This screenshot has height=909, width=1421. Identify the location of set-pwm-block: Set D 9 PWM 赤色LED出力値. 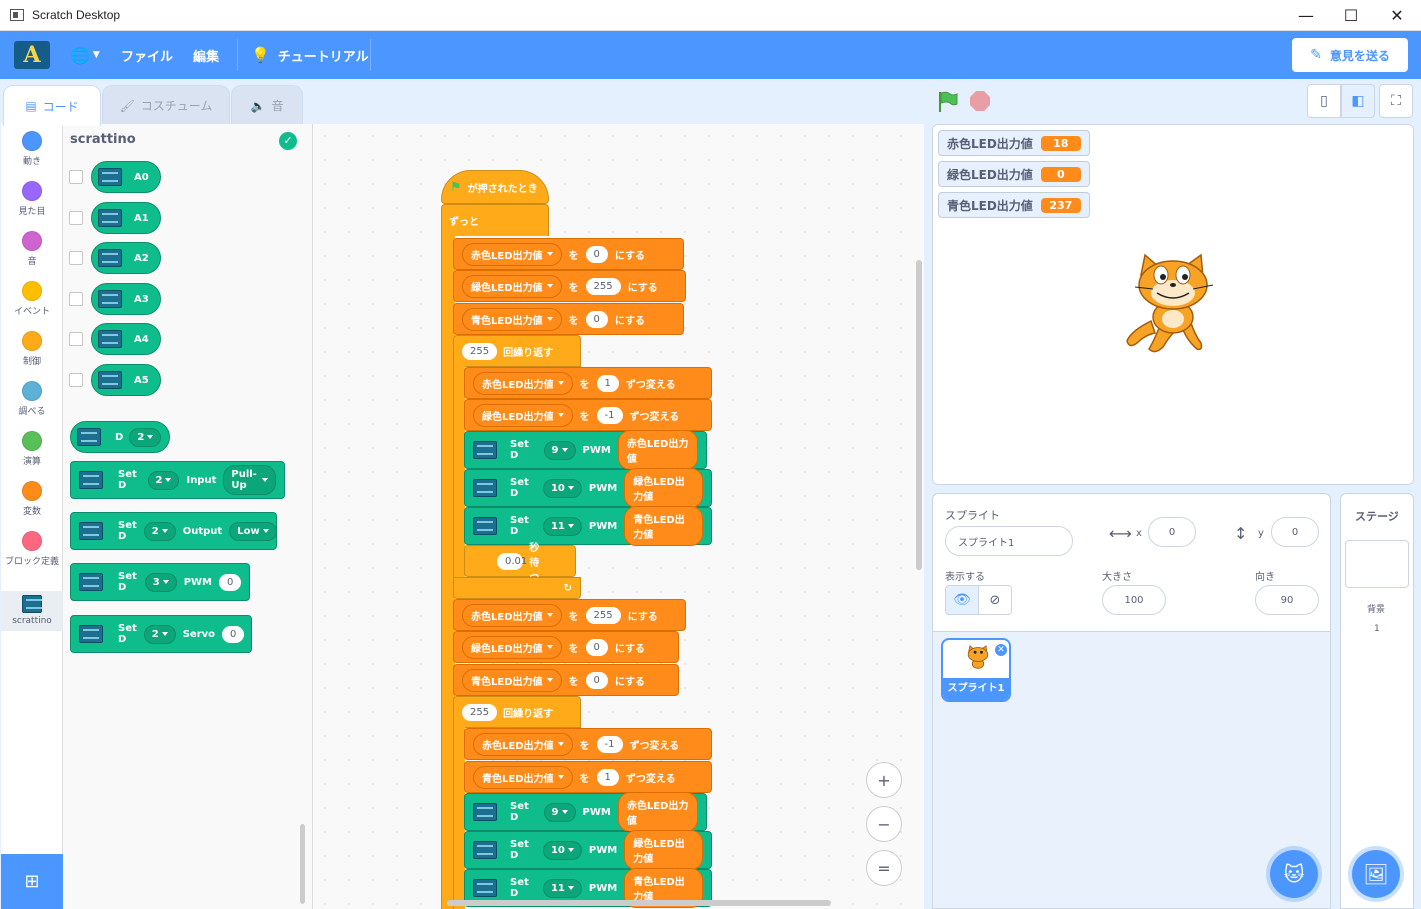
(585, 450).